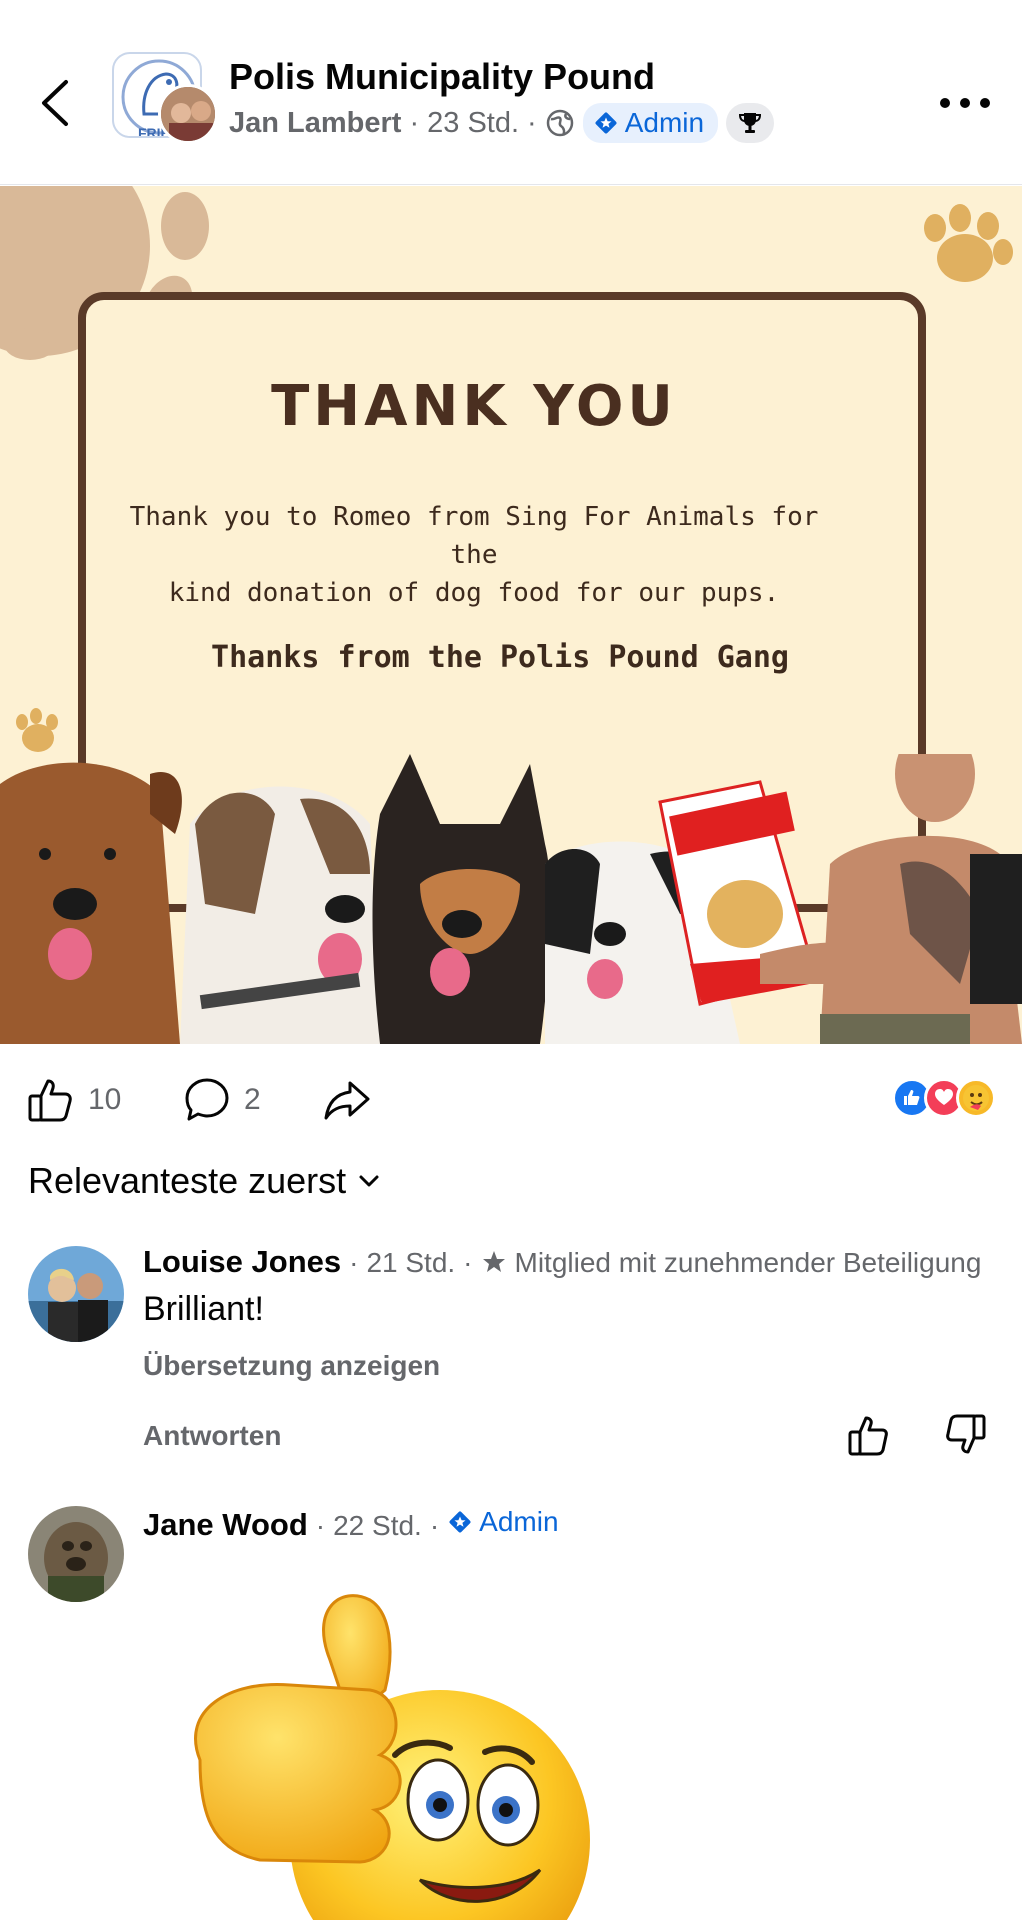 The height and width of the screenshot is (1920, 1022). I want to click on see-translation-link: Übersetzung anzeigen, so click(291, 1366).